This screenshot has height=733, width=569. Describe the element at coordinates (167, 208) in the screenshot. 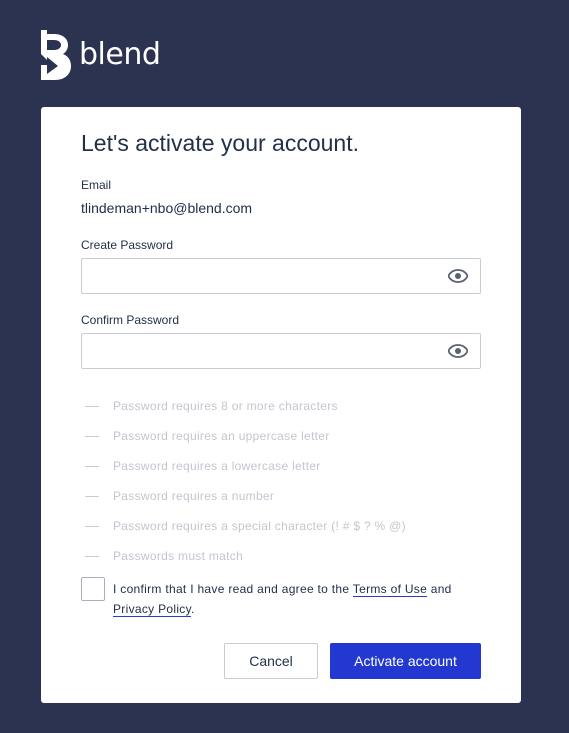

I see `email-value: tlindeman+nbo@blend.com` at that location.